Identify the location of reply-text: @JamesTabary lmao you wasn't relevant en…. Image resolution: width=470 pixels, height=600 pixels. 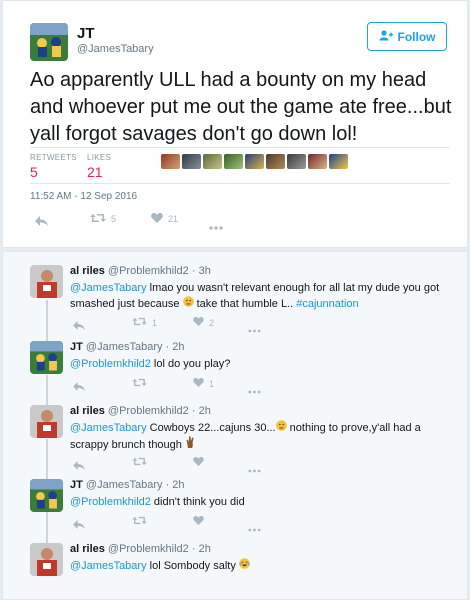
(260, 296).